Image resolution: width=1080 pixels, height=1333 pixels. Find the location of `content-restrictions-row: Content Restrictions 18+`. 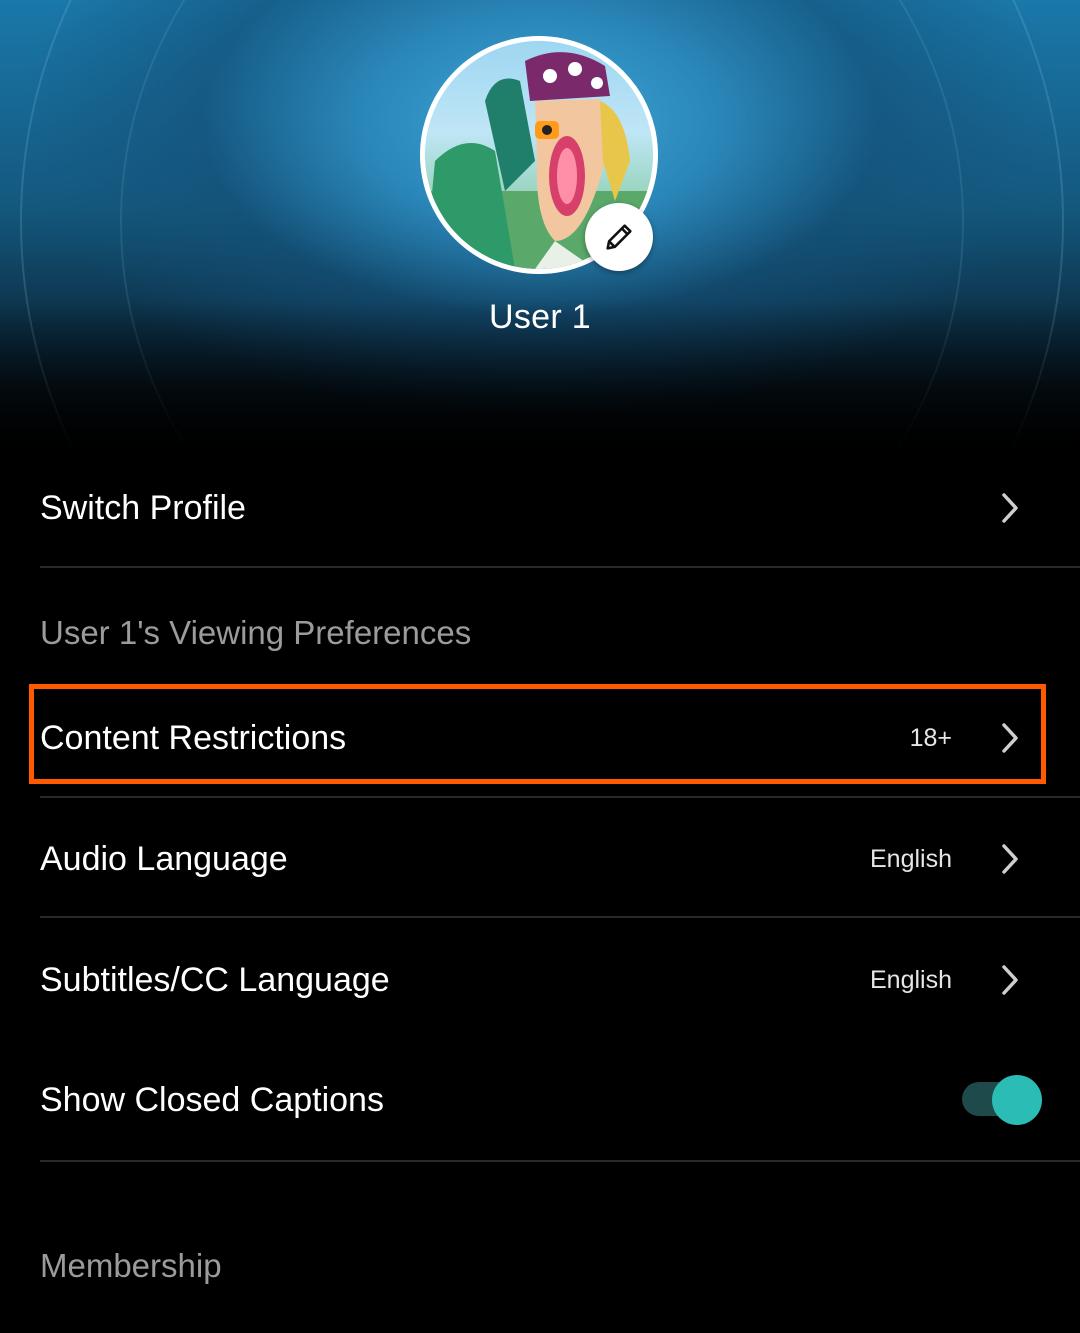

content-restrictions-row: Content Restrictions 18+ is located at coordinates (540, 738).